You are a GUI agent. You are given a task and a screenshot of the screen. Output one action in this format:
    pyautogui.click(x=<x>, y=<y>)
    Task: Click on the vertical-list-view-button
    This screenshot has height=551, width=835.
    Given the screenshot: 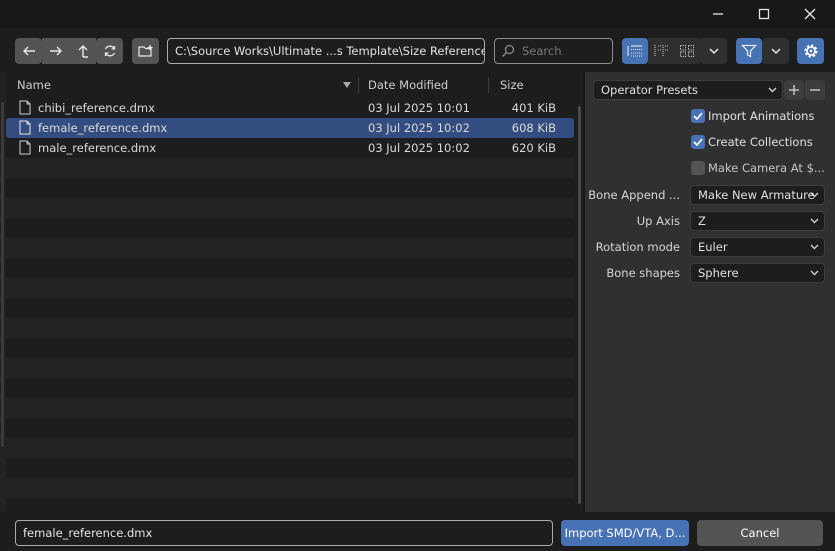 What is the action you would take?
    pyautogui.click(x=635, y=51)
    